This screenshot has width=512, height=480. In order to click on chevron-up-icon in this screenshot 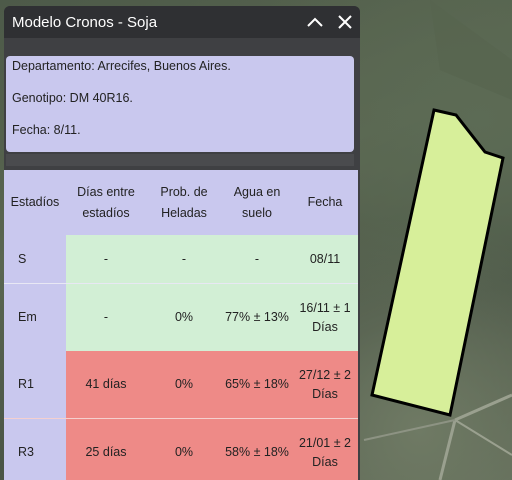, I will do `click(315, 22)`.